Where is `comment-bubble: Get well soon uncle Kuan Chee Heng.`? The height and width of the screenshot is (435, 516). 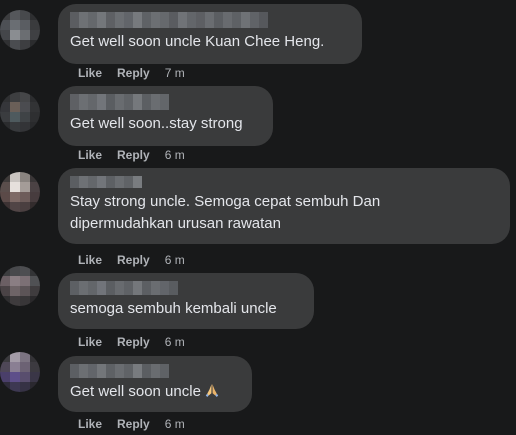 comment-bubble: Get well soon uncle Kuan Chee Heng. is located at coordinates (210, 34).